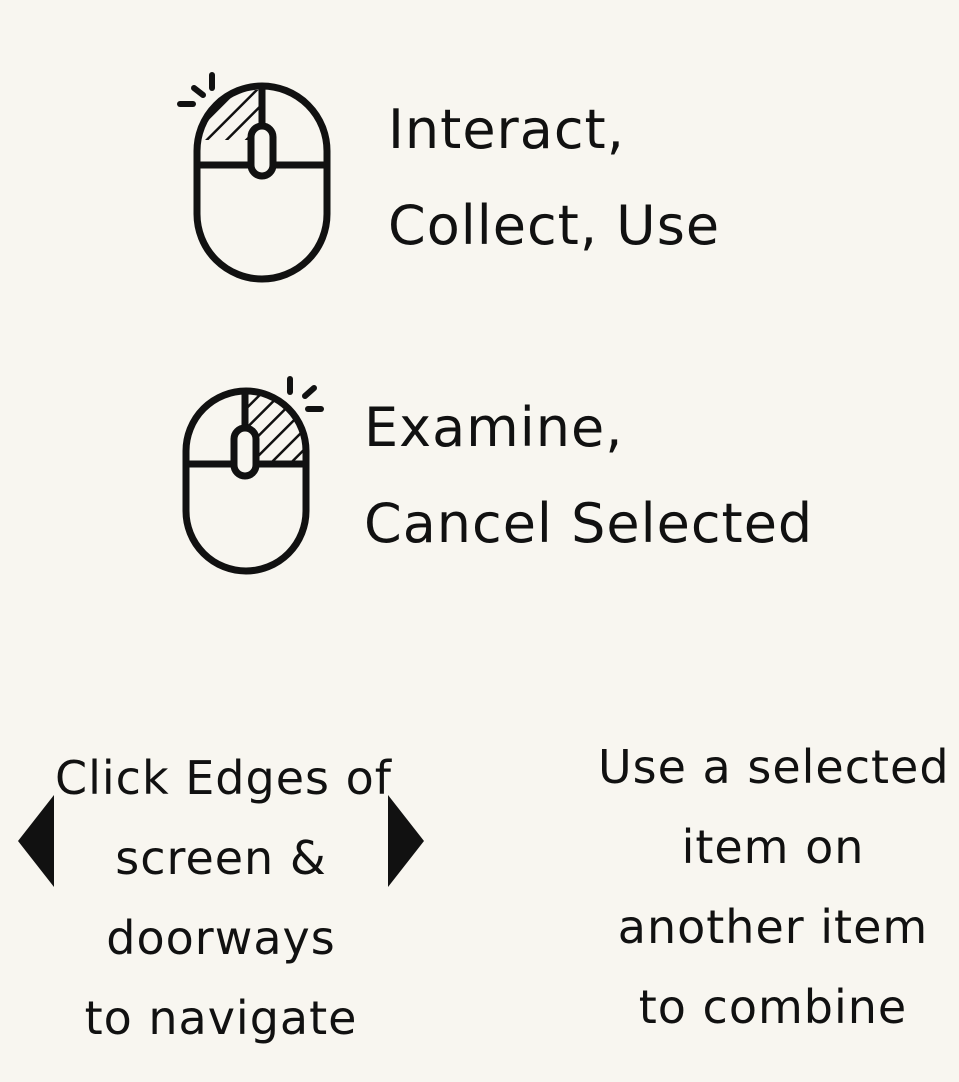 The width and height of the screenshot is (959, 1082). Describe the element at coordinates (588, 476) in the screenshot. I see `right-click-label: Examine, Cancel Selected` at that location.